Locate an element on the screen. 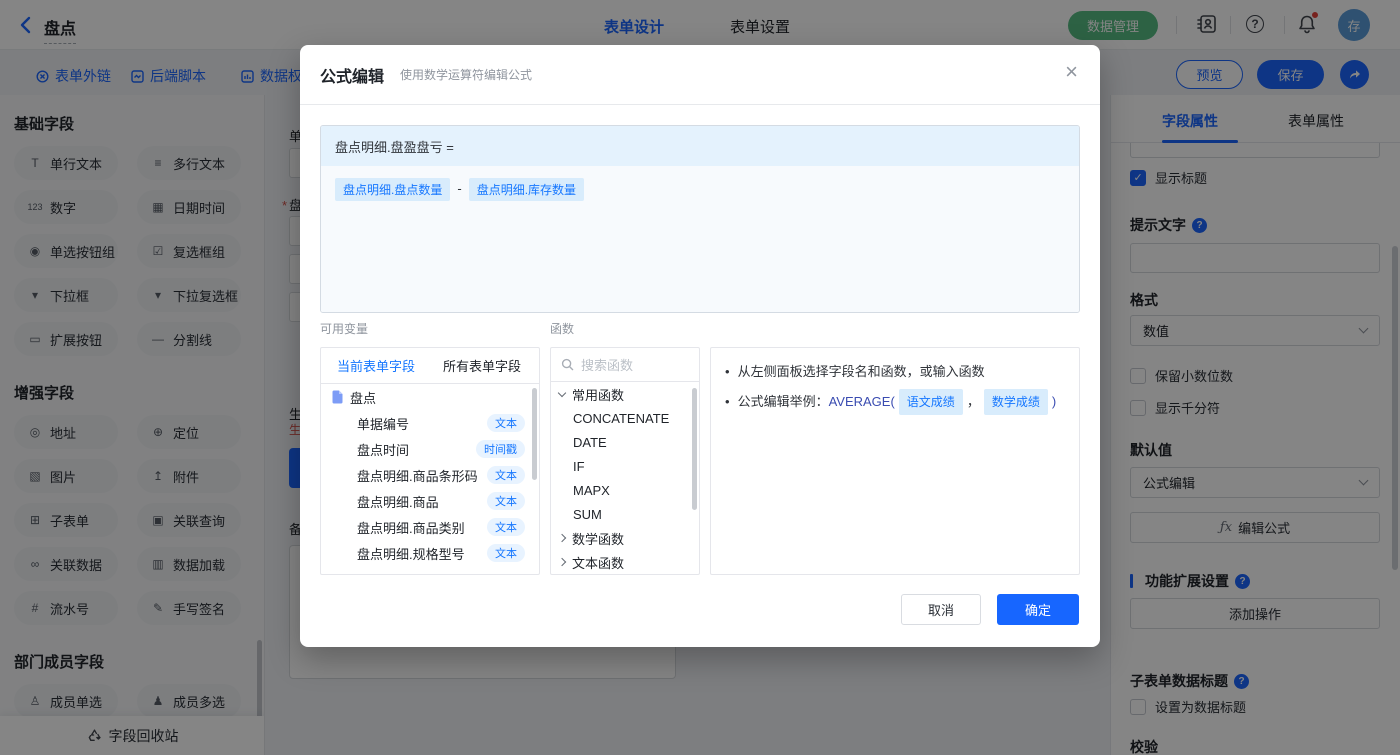  functions-scrollbar-thumb is located at coordinates (694, 449).